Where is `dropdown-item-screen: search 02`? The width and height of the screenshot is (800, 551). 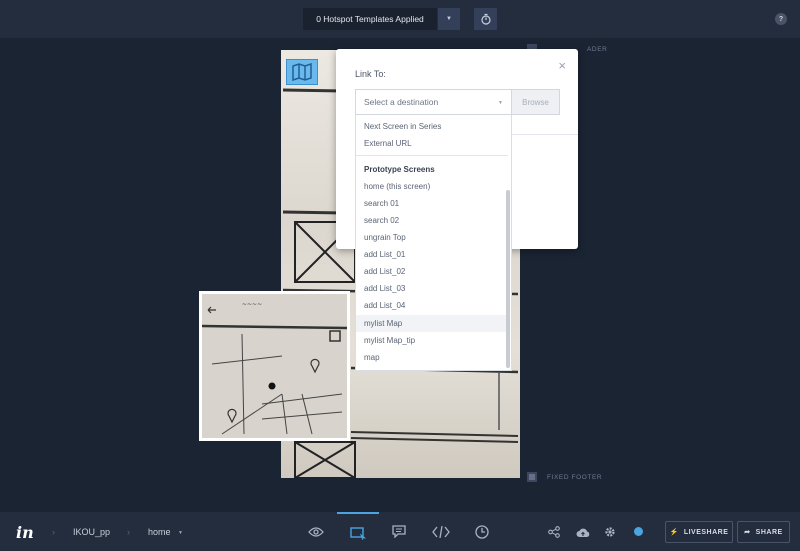
dropdown-item-screen: search 02 is located at coordinates (432, 220).